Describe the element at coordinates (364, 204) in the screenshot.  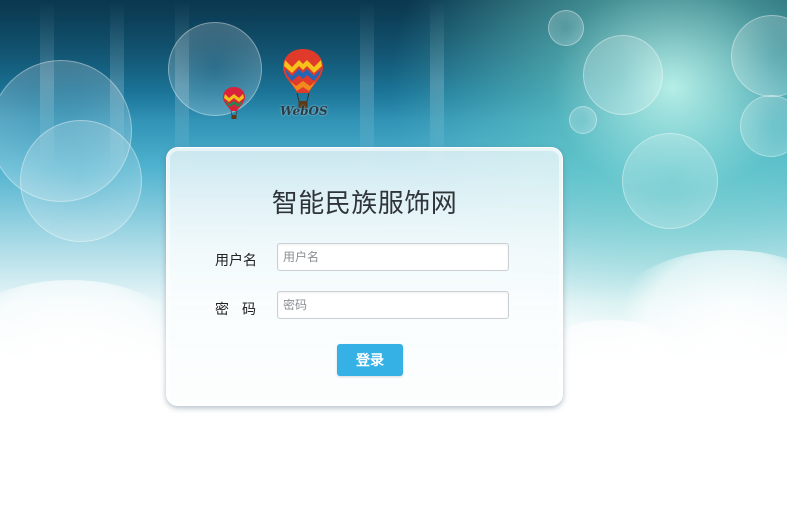
I see `site-title: 智能民族服饰网` at that location.